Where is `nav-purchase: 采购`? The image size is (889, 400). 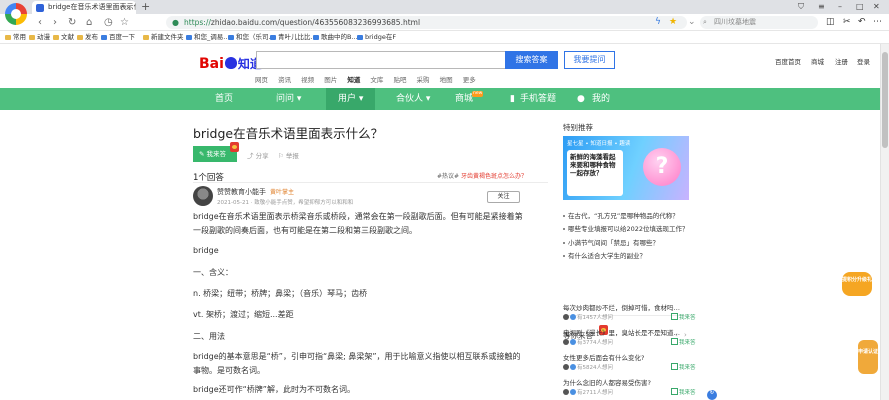
nav-purchase: 采购 is located at coordinates (423, 80).